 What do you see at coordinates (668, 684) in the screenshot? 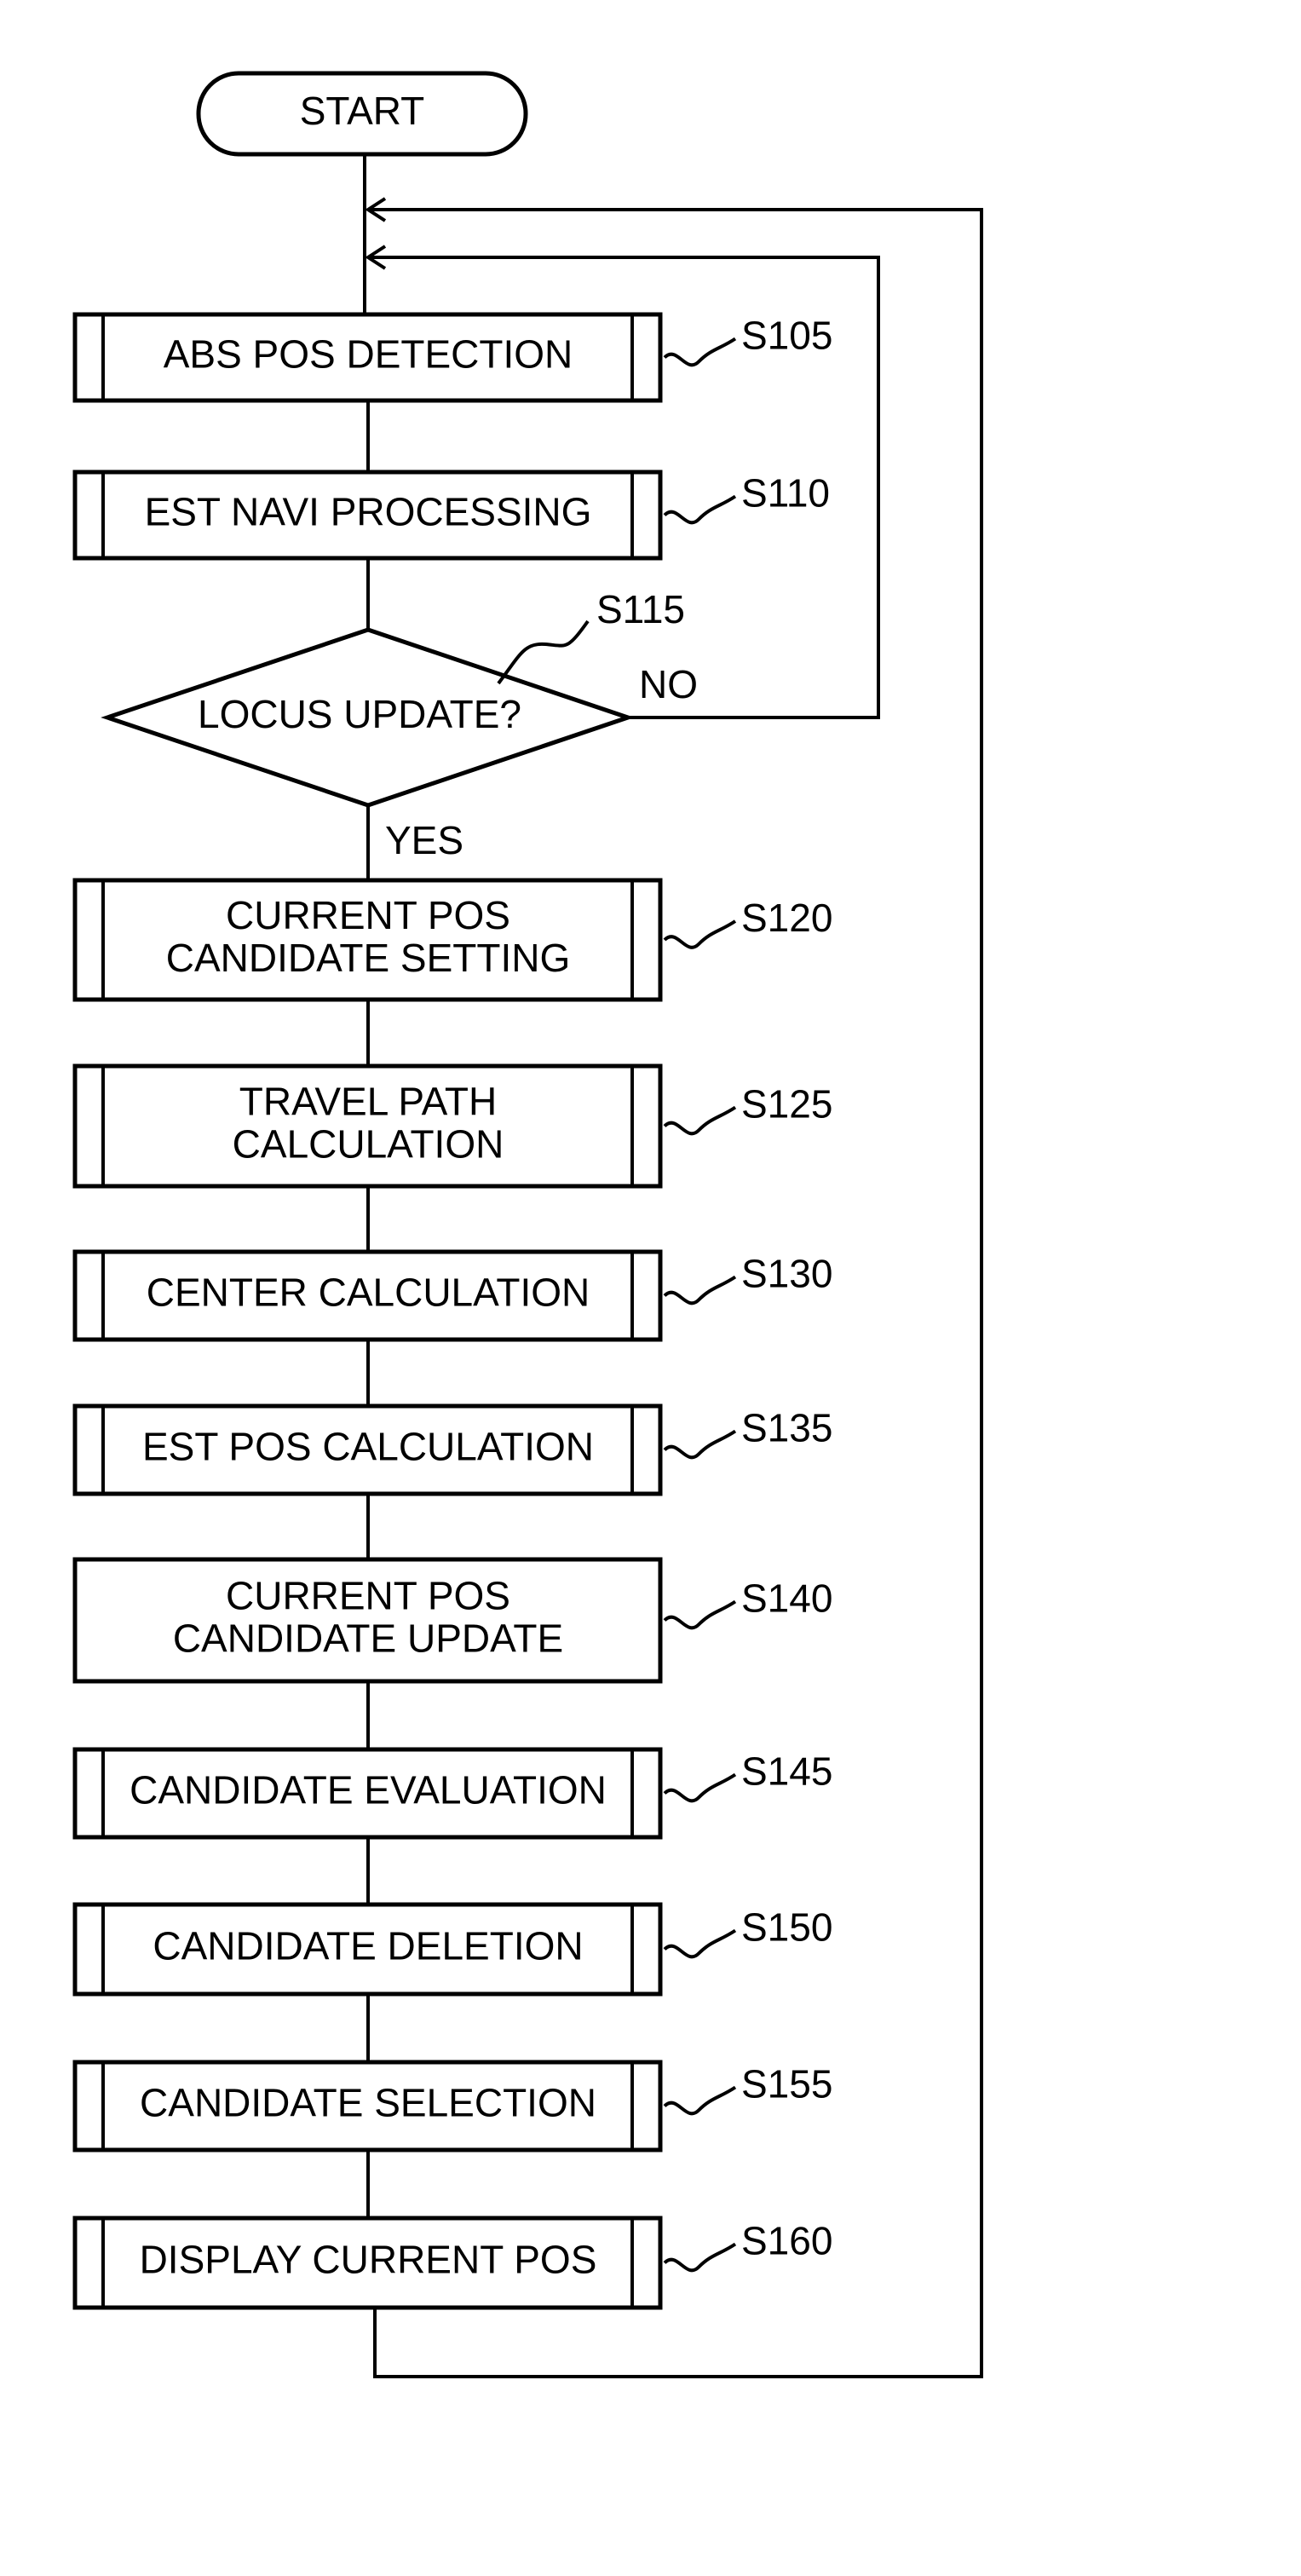
I see `no-label: NO` at bounding box center [668, 684].